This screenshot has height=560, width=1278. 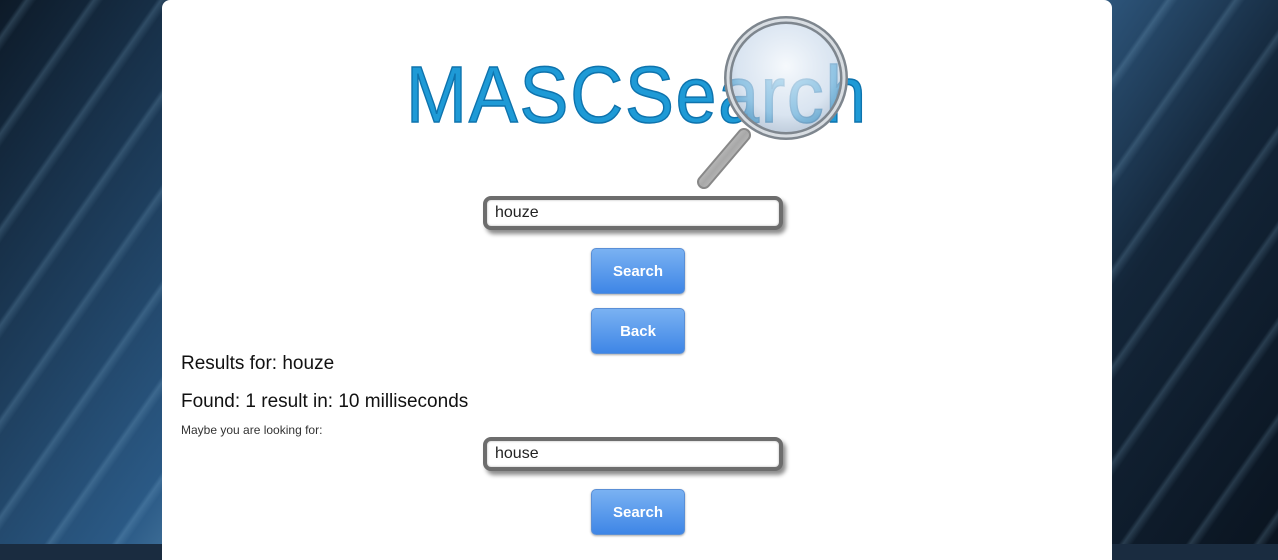 What do you see at coordinates (325, 401) in the screenshot?
I see `results-count: Found: 1 result in: 10 milliseconds` at bounding box center [325, 401].